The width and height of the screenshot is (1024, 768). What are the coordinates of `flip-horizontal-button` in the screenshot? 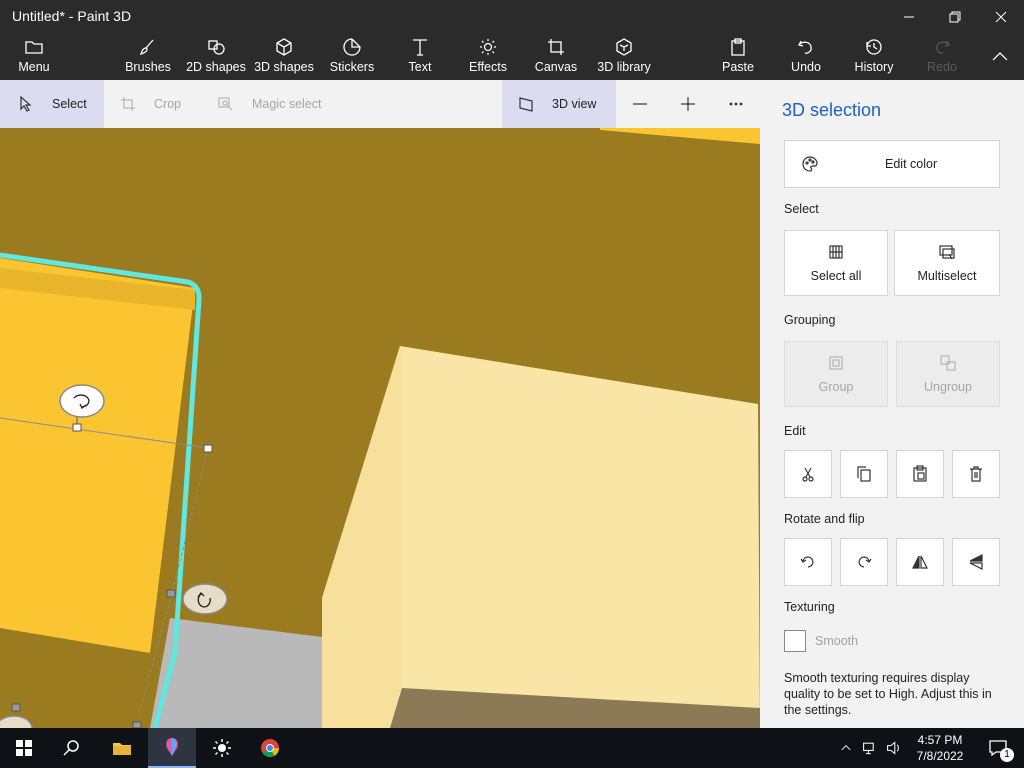 It's located at (920, 562).